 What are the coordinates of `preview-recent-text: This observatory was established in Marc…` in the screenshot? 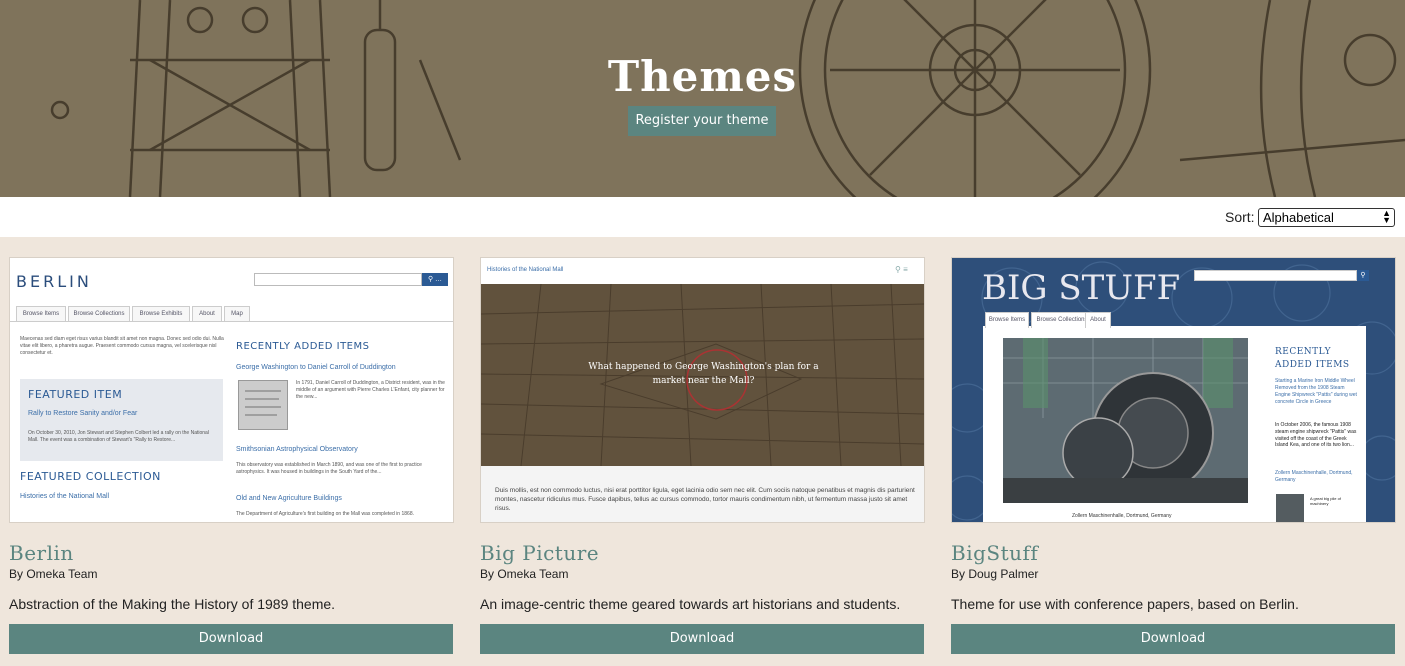 It's located at (329, 468).